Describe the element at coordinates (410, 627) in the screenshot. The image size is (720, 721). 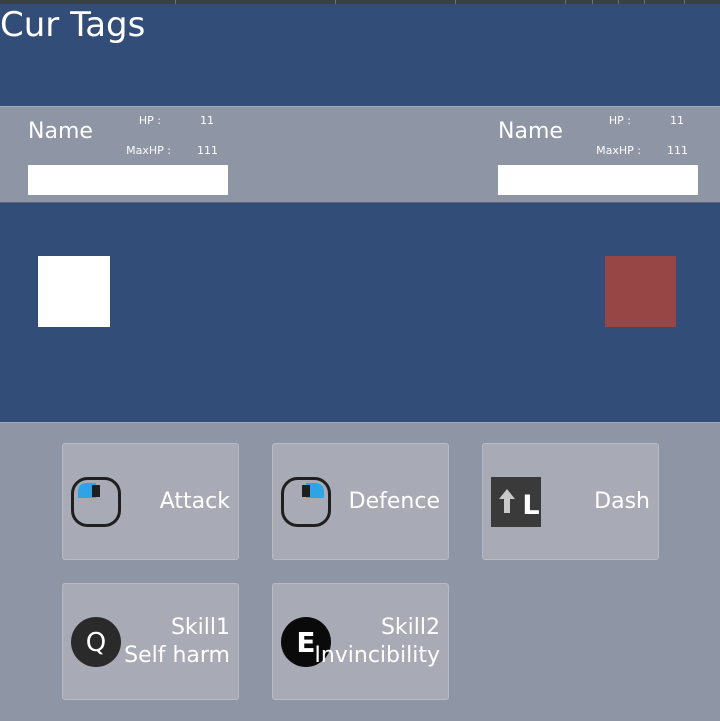
I see `skill2-label: Skill2` at that location.